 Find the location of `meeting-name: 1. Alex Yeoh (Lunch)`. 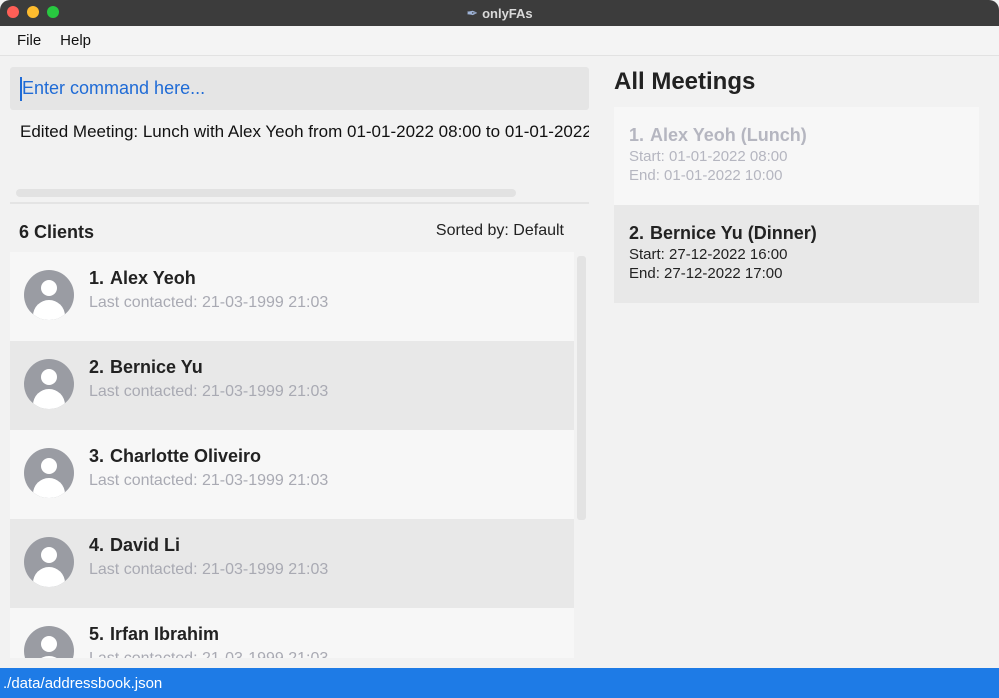

meeting-name: 1. Alex Yeoh (Lunch) is located at coordinates (718, 135).